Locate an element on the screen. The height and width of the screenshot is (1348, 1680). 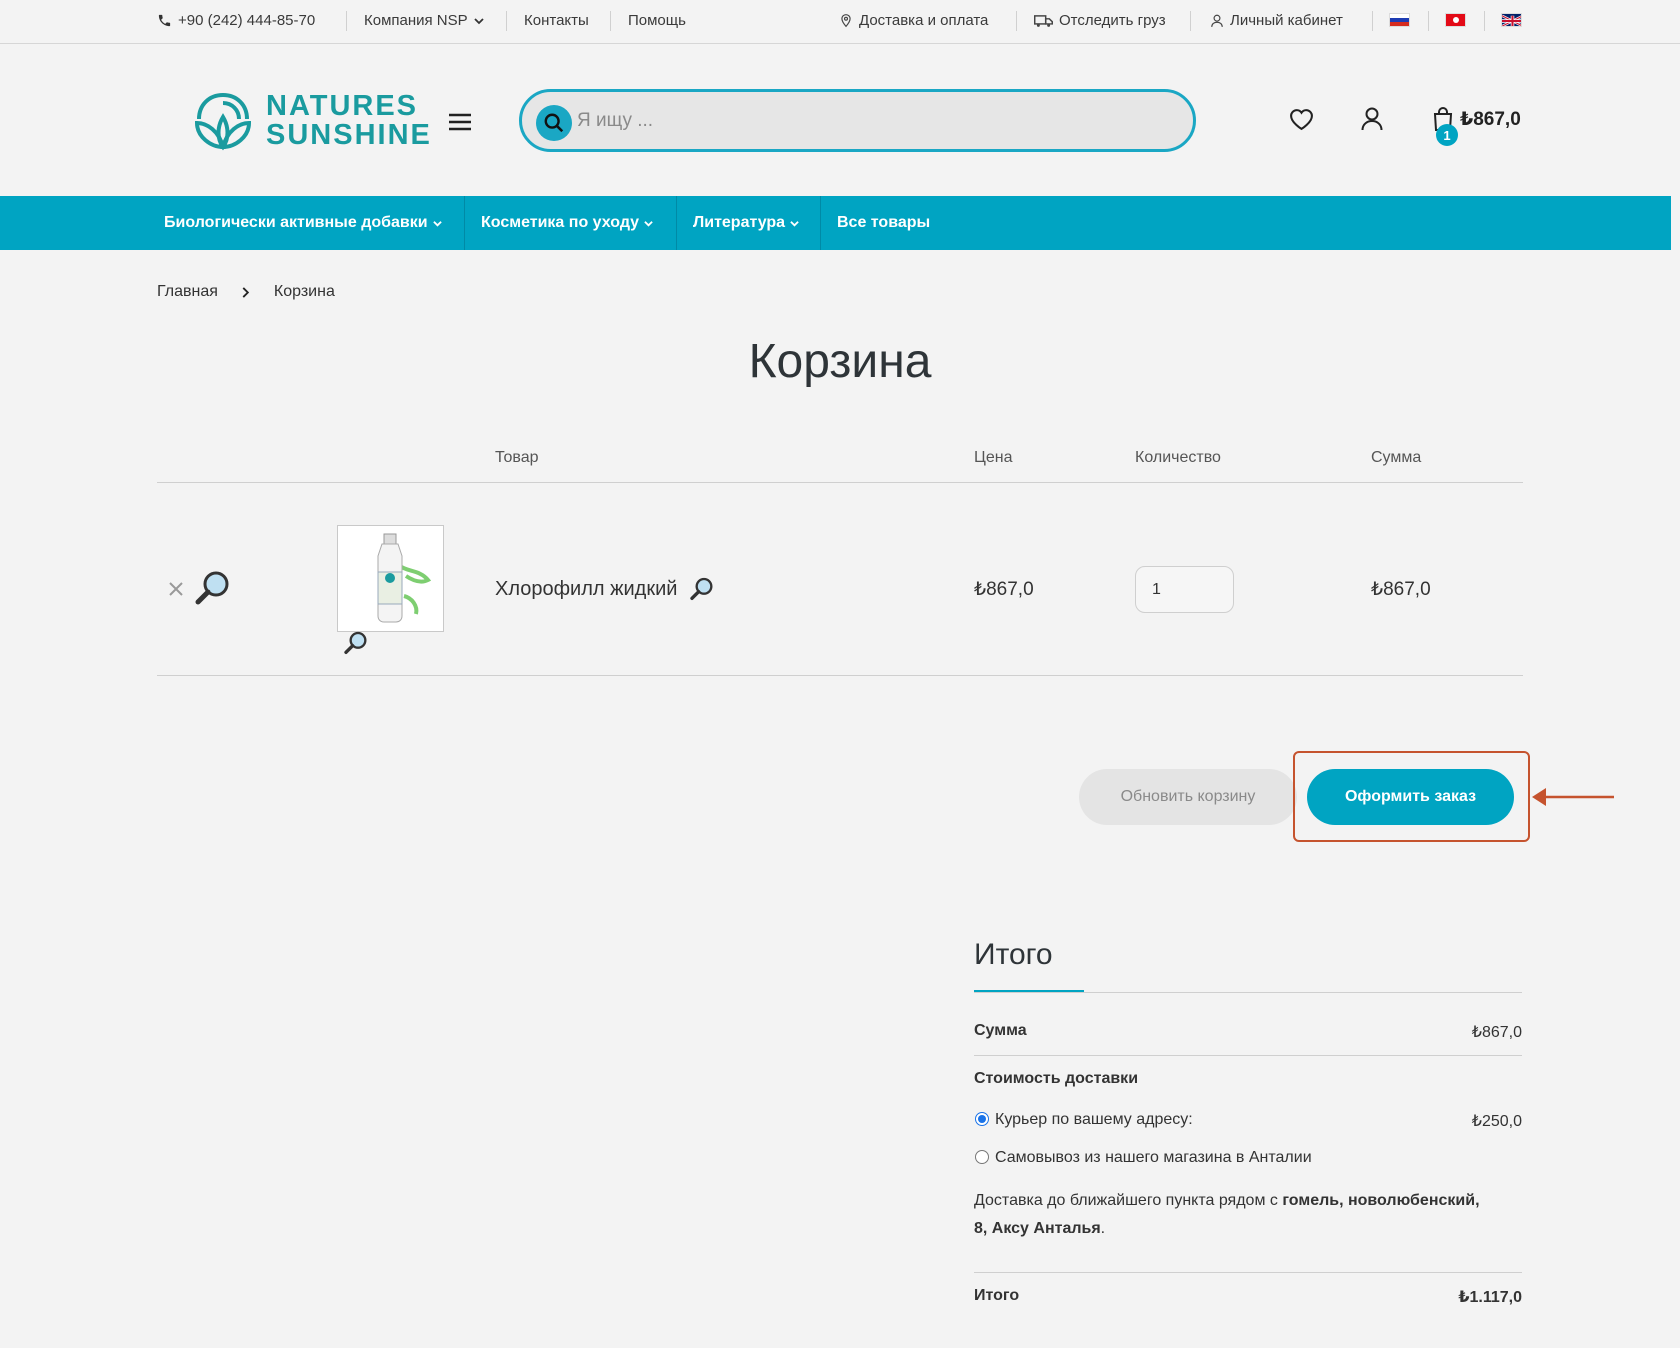
breadcrumb-home-link: Главная is located at coordinates (187, 292).